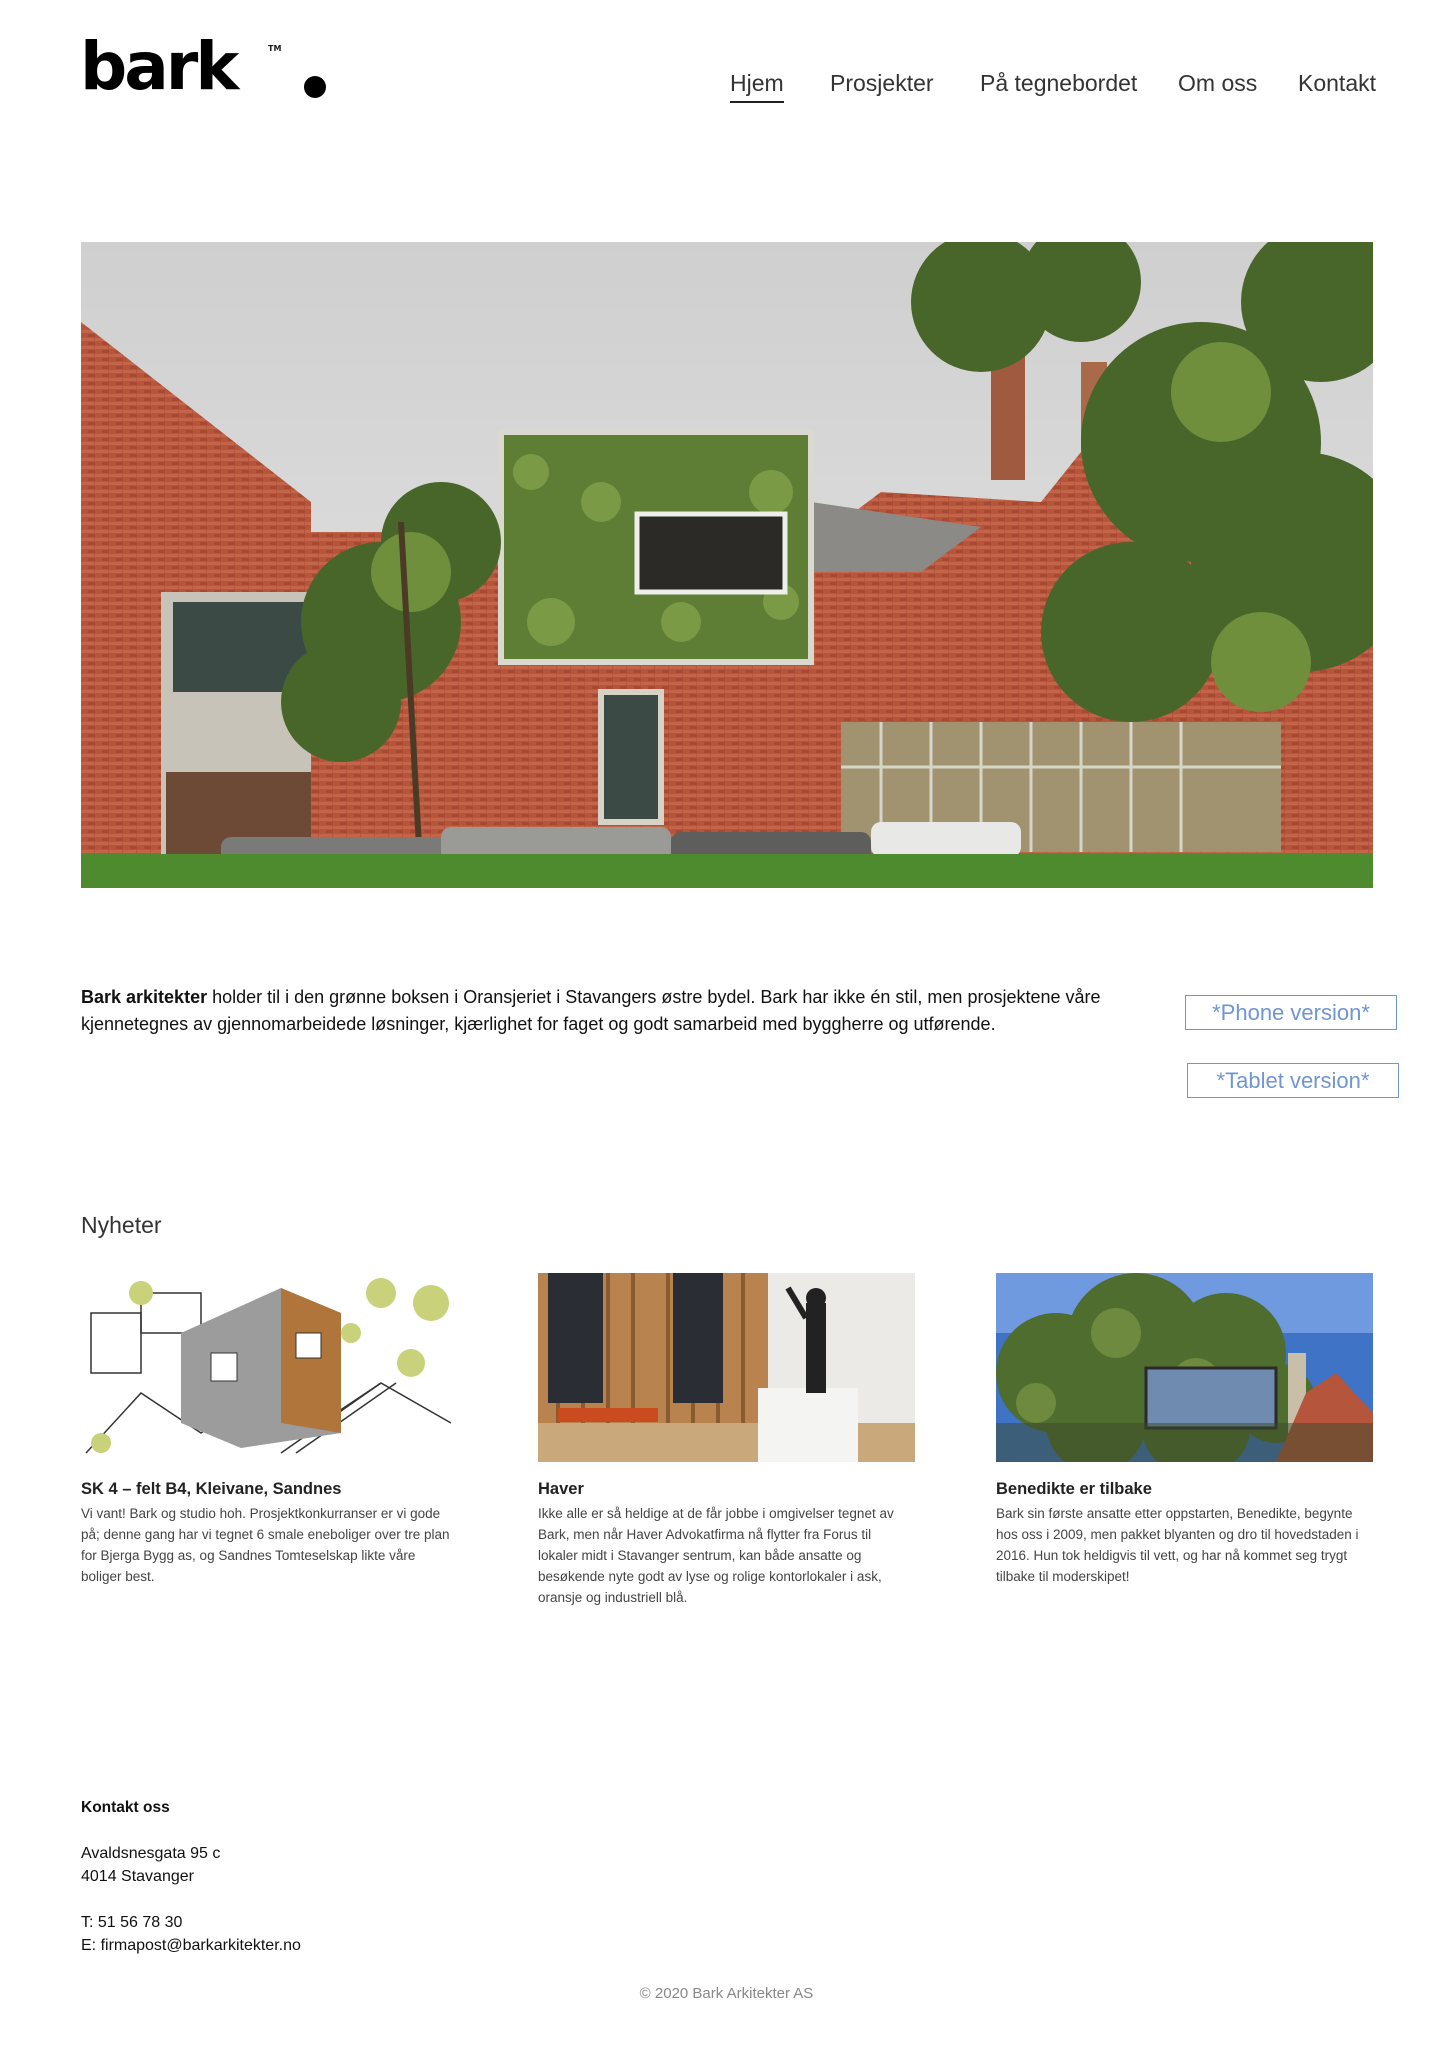 The image size is (1440, 2071). What do you see at coordinates (1293, 1080) in the screenshot?
I see `tablet-version-button: *Tablet version*` at bounding box center [1293, 1080].